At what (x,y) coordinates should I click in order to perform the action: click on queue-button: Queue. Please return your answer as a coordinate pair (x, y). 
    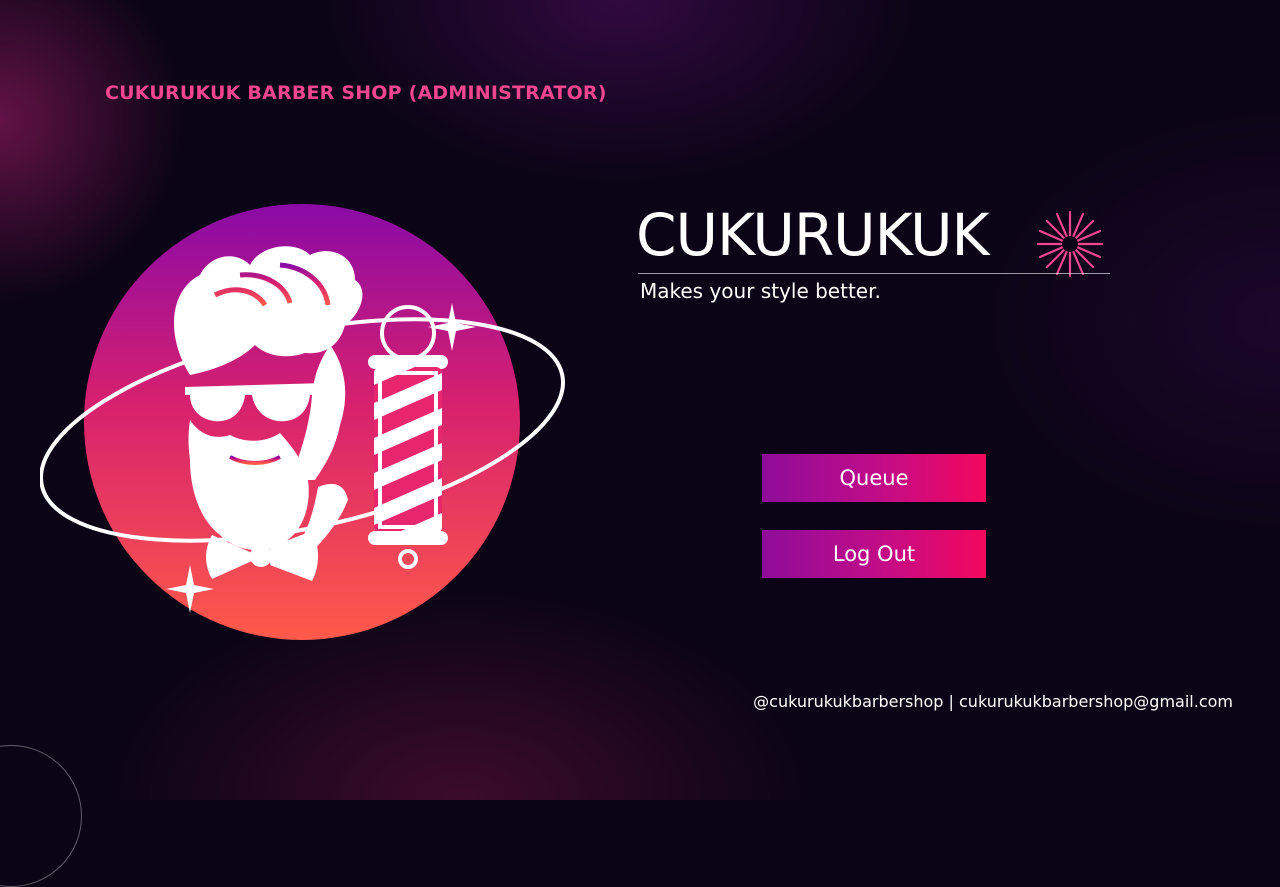
    Looking at the image, I should click on (874, 478).